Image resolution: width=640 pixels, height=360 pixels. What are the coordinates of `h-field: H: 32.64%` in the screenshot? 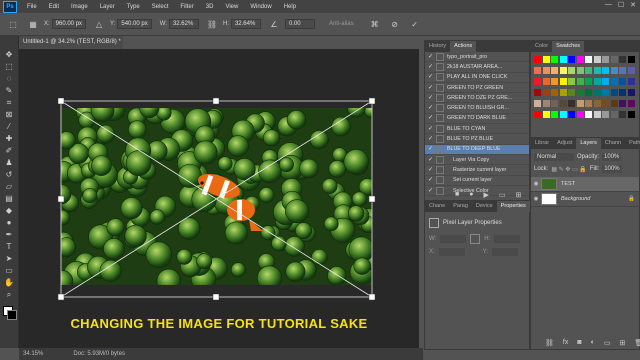 It's located at (242, 24).